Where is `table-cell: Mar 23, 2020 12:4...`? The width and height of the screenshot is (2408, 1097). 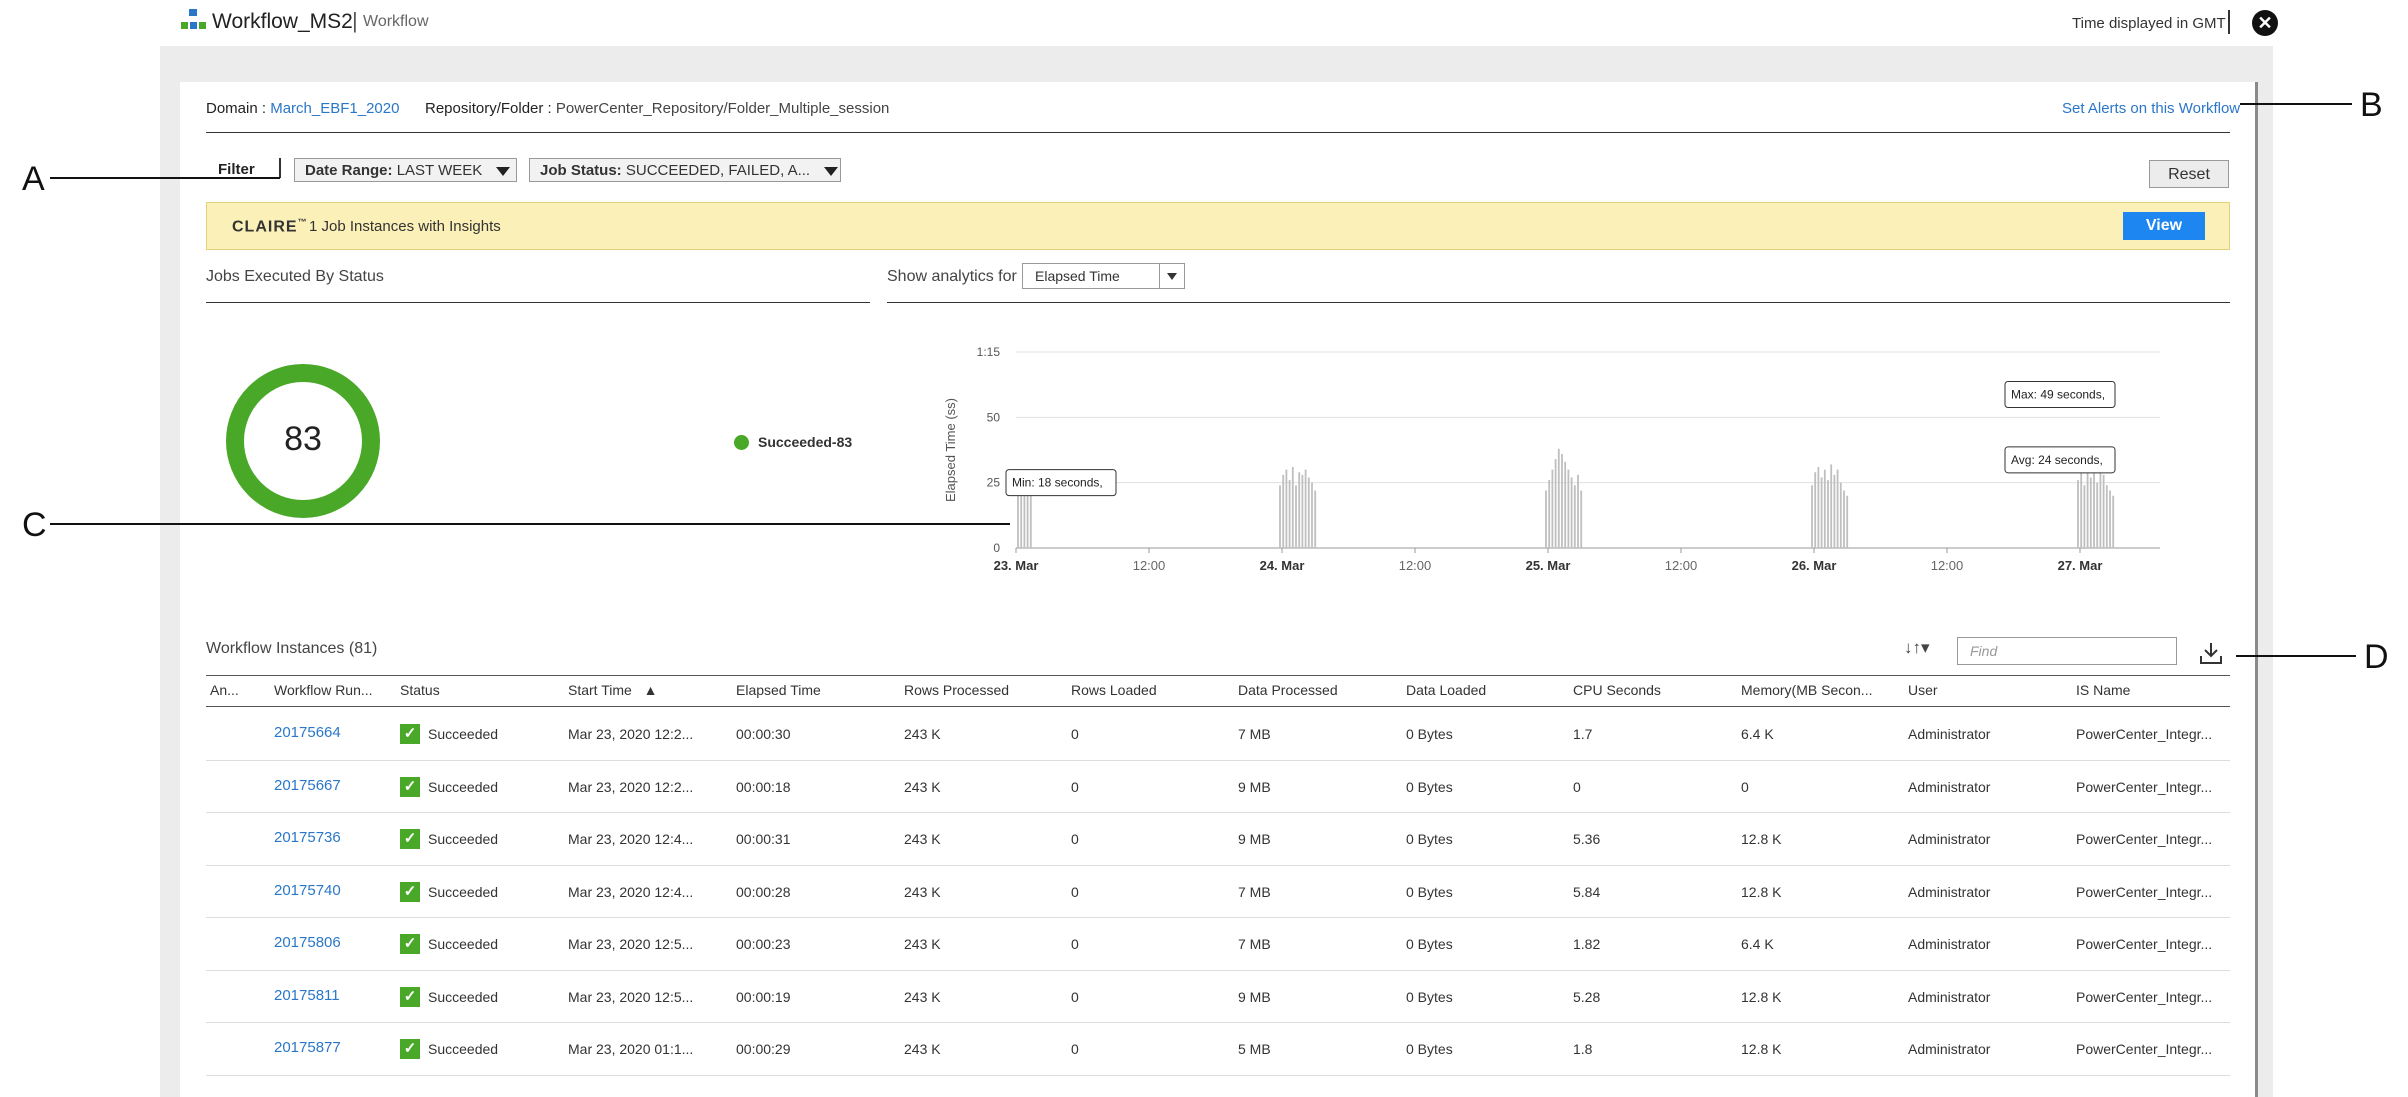
table-cell: Mar 23, 2020 12:4... is located at coordinates (631, 839).